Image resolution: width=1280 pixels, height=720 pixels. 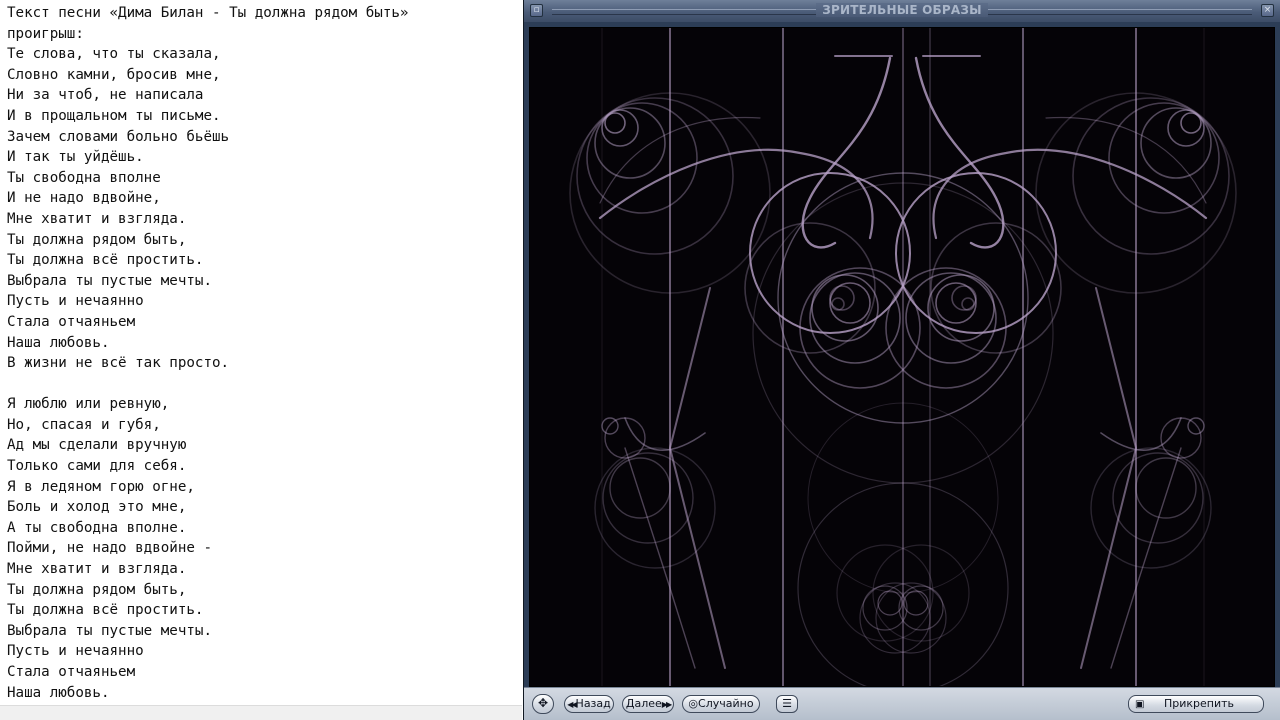 What do you see at coordinates (118, 136) in the screenshot?
I see `lyrics-line: Зачем словами больно бьёшь` at bounding box center [118, 136].